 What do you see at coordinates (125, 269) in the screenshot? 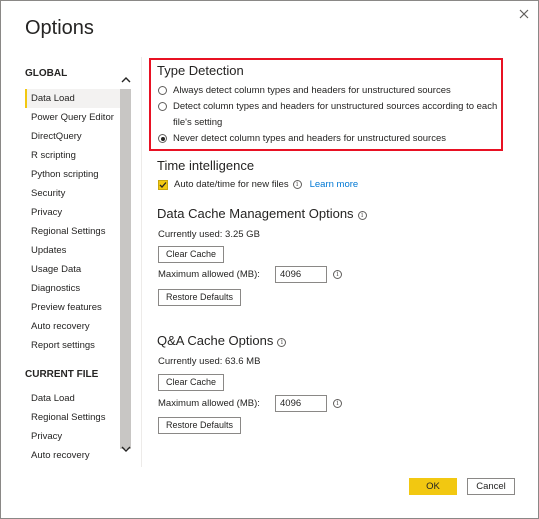
I see `scrollbar-thumb` at bounding box center [125, 269].